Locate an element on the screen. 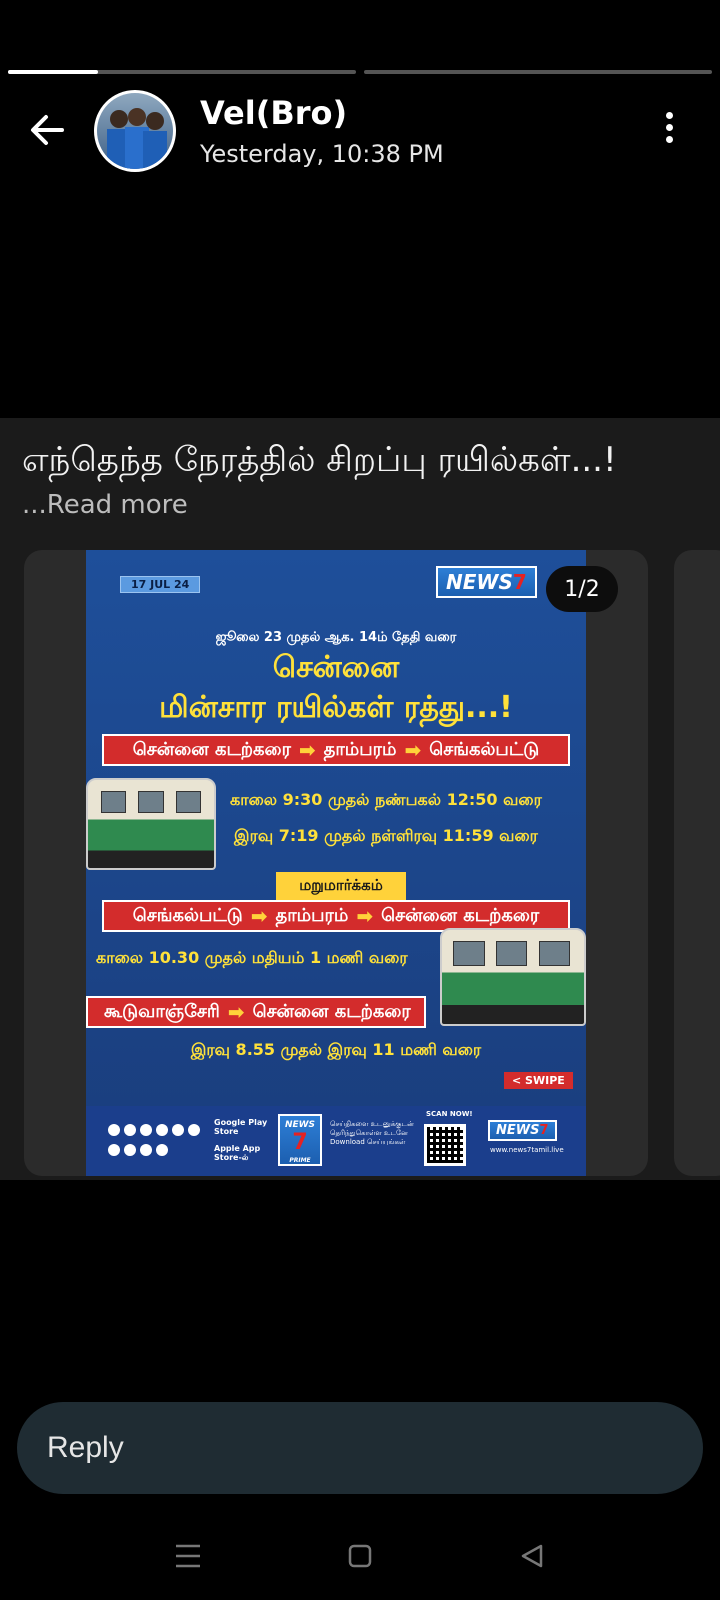 This screenshot has width=720, height=1600. route-banner-3: கூடுவாஞ்சேரி ➡ சென்னை கடற்கரை is located at coordinates (256, 1012).